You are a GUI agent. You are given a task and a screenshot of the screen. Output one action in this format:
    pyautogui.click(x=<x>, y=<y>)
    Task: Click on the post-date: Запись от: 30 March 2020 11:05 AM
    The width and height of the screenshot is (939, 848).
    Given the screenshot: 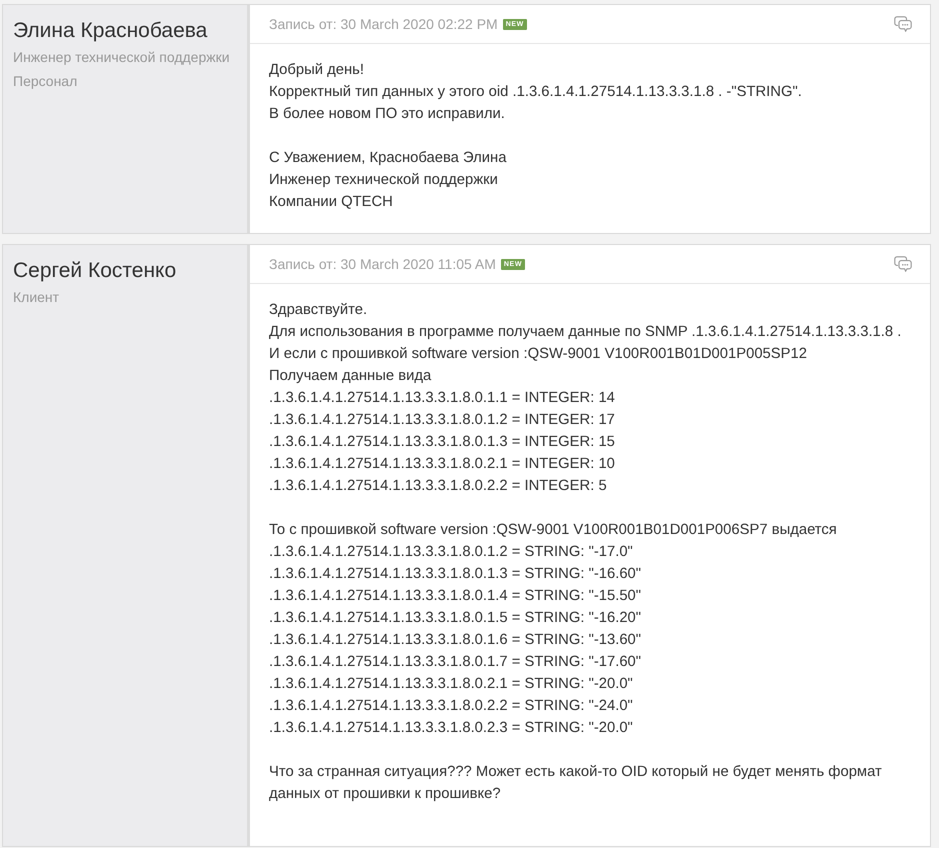 What is the action you would take?
    pyautogui.click(x=382, y=264)
    